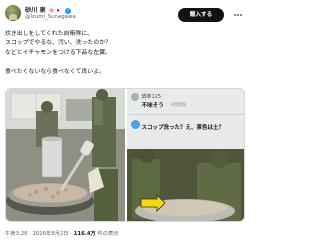  I want to click on reply-username: 鍋奉125, so click(151, 97).